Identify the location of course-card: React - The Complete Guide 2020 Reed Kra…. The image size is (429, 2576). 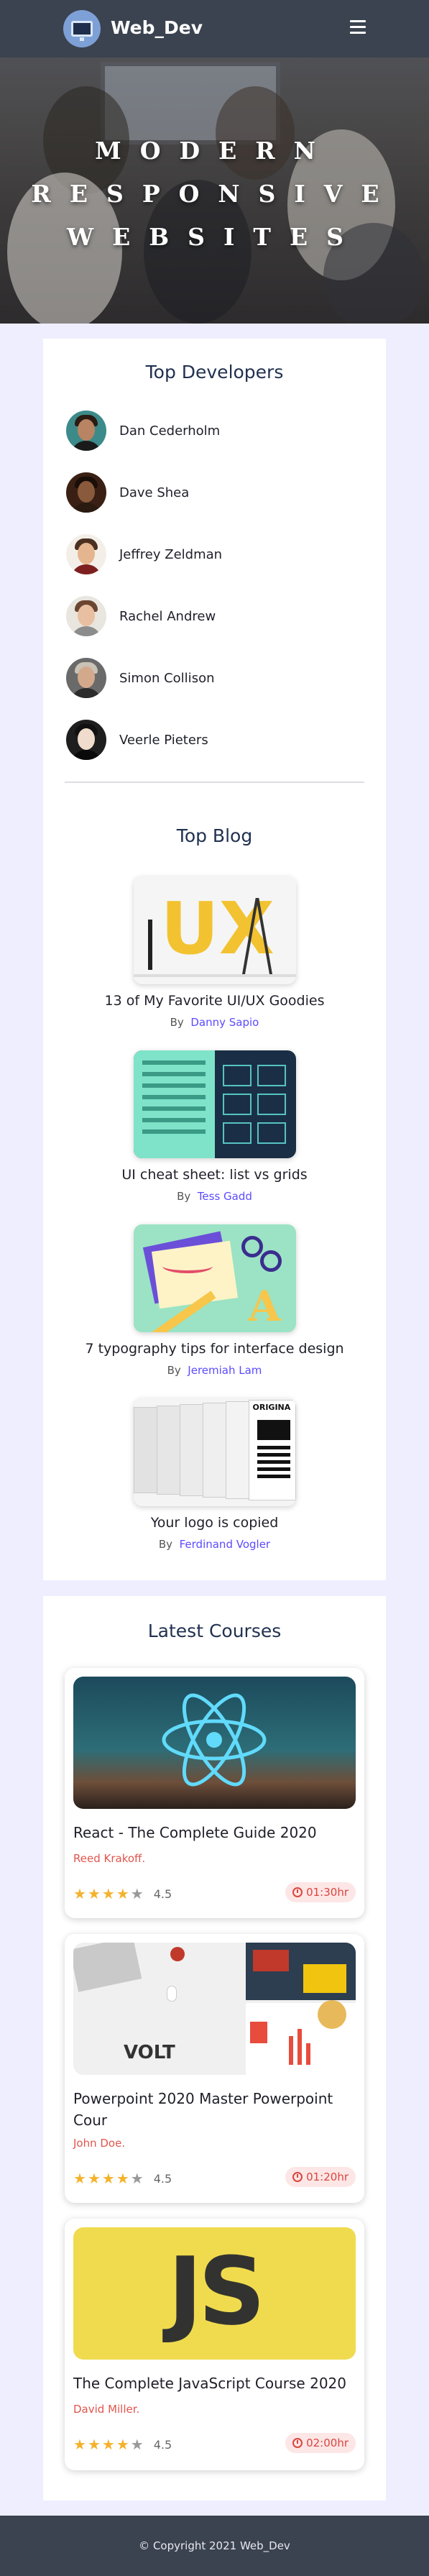
(214, 1793).